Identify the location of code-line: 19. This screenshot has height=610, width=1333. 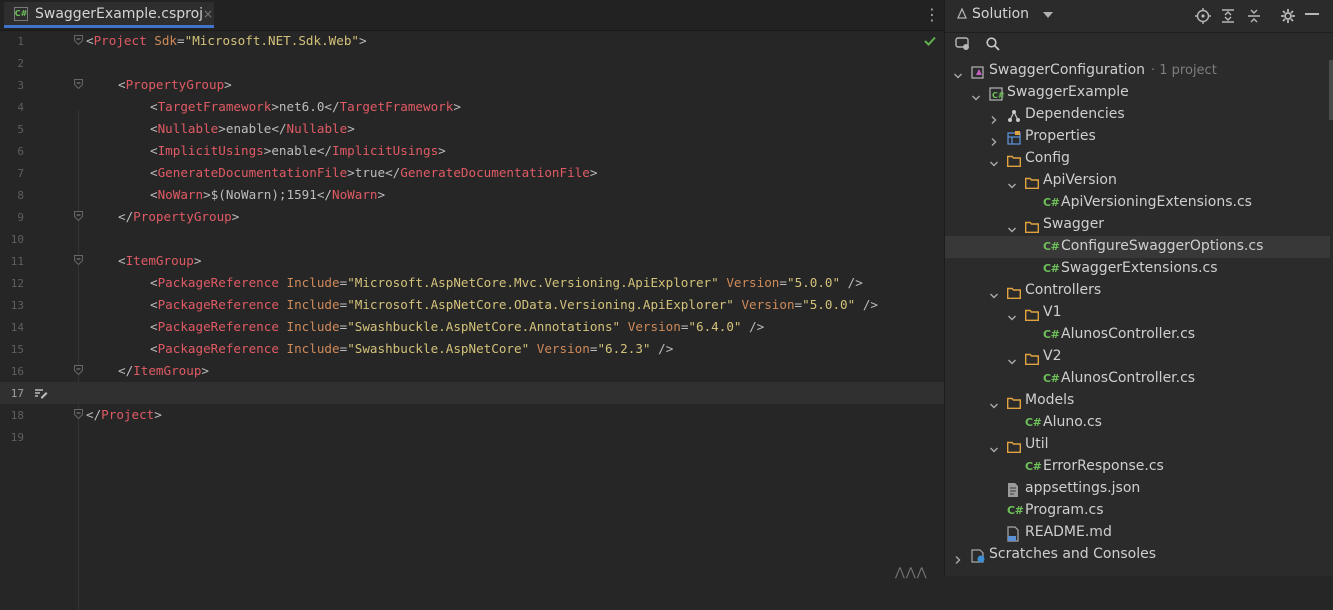
(472, 437).